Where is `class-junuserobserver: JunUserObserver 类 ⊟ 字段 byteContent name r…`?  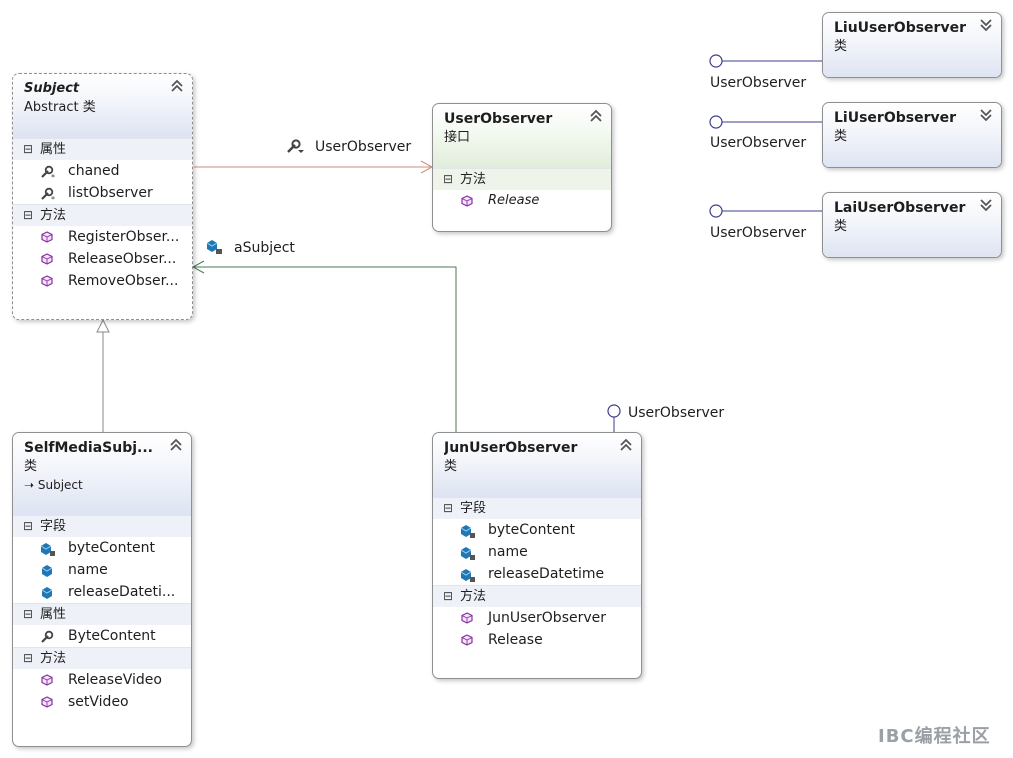
class-junuserobserver: JunUserObserver 类 ⊟ 字段 byteContent name r… is located at coordinates (537, 555).